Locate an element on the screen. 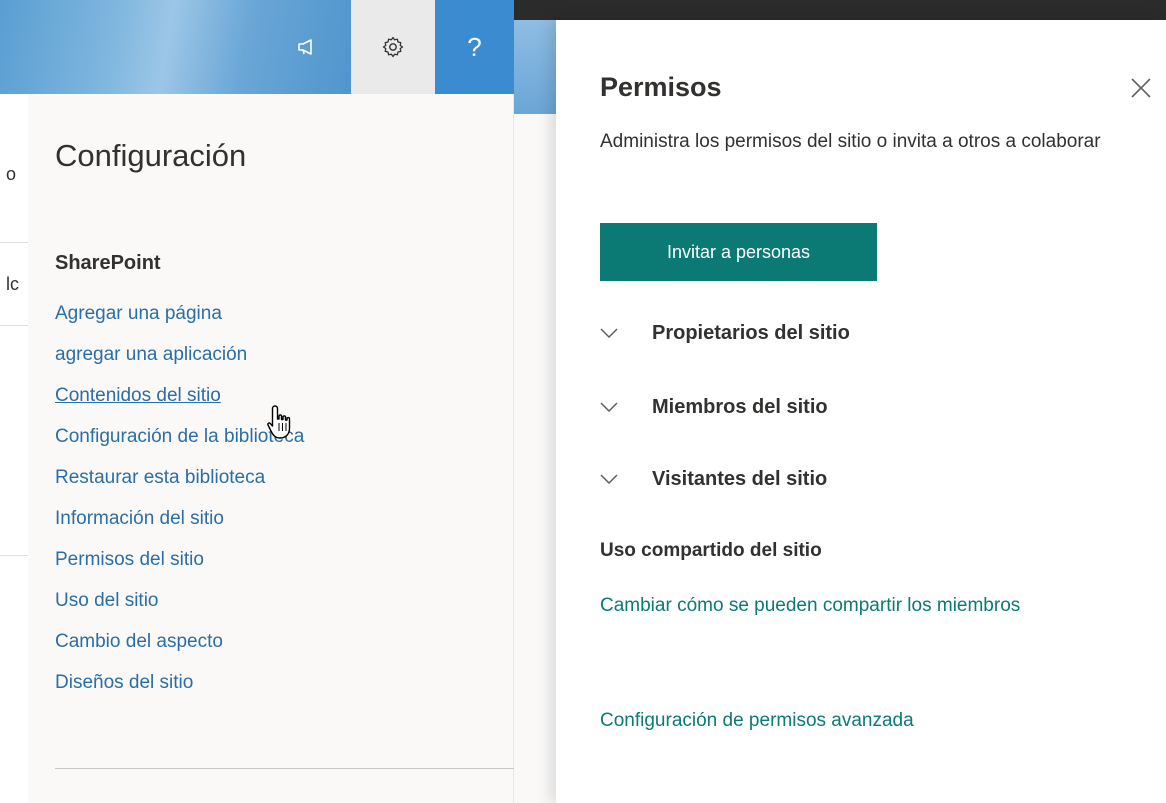 The width and height of the screenshot is (1166, 803). background-text: lc is located at coordinates (12, 284).